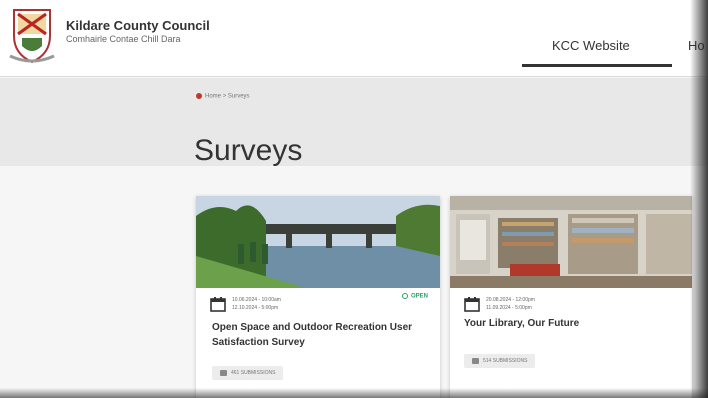  Describe the element at coordinates (199, 96) in the screenshot. I see `home-icon` at that location.